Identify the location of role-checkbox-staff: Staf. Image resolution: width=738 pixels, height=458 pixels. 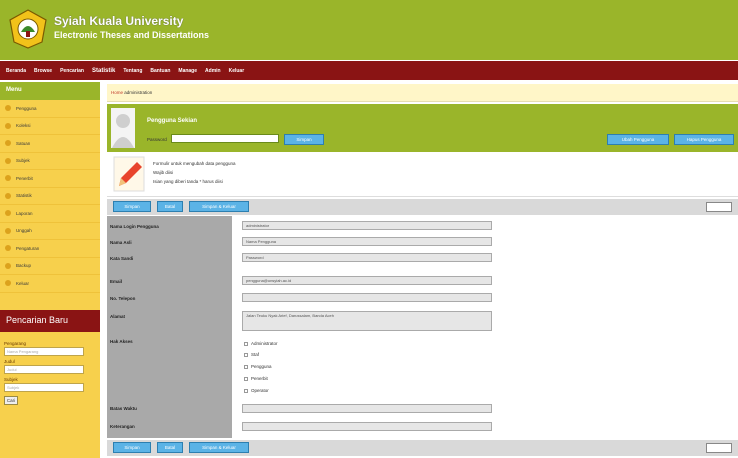
(251, 354).